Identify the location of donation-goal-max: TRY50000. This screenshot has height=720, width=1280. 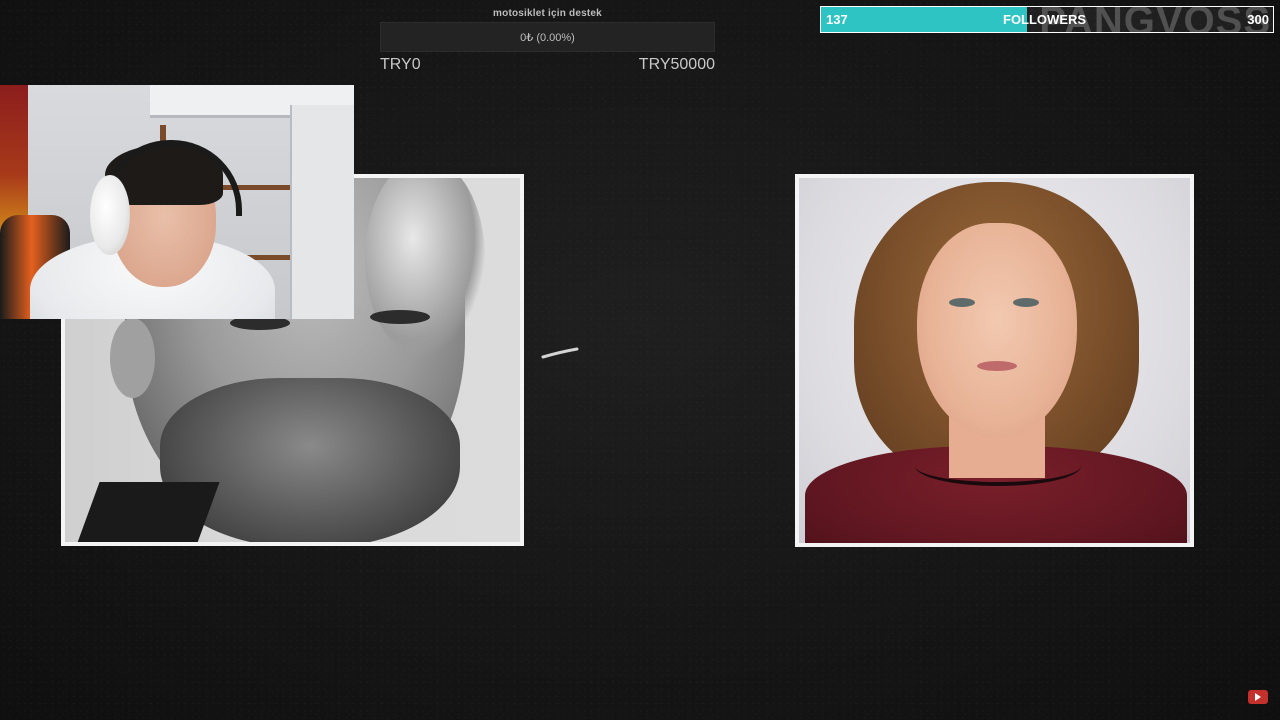
(676, 64).